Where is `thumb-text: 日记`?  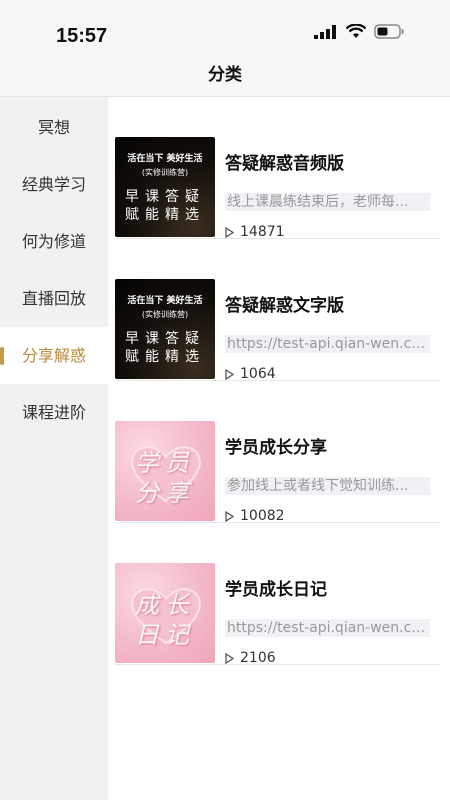 thumb-text: 日记 is located at coordinates (165, 635).